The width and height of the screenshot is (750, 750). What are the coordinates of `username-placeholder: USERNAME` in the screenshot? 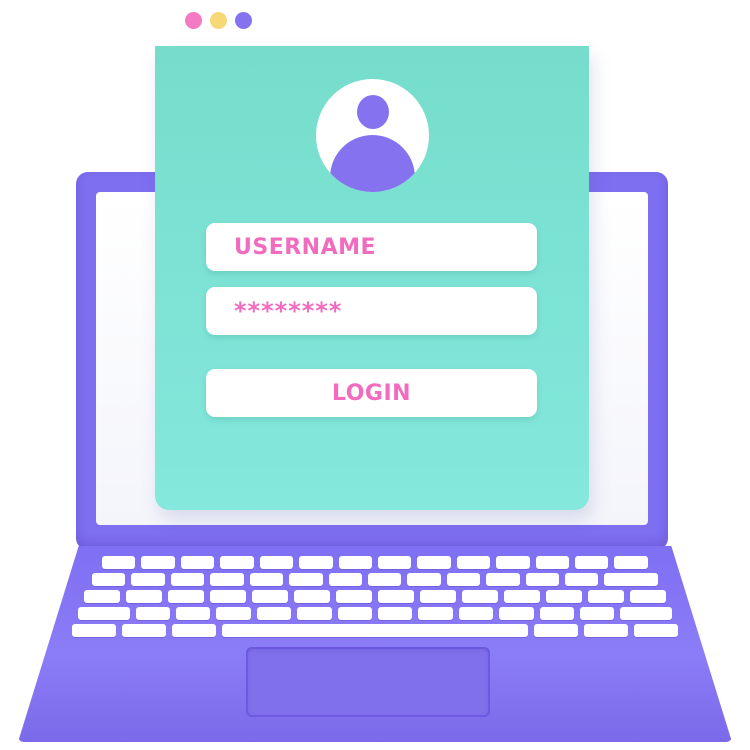 It's located at (305, 247).